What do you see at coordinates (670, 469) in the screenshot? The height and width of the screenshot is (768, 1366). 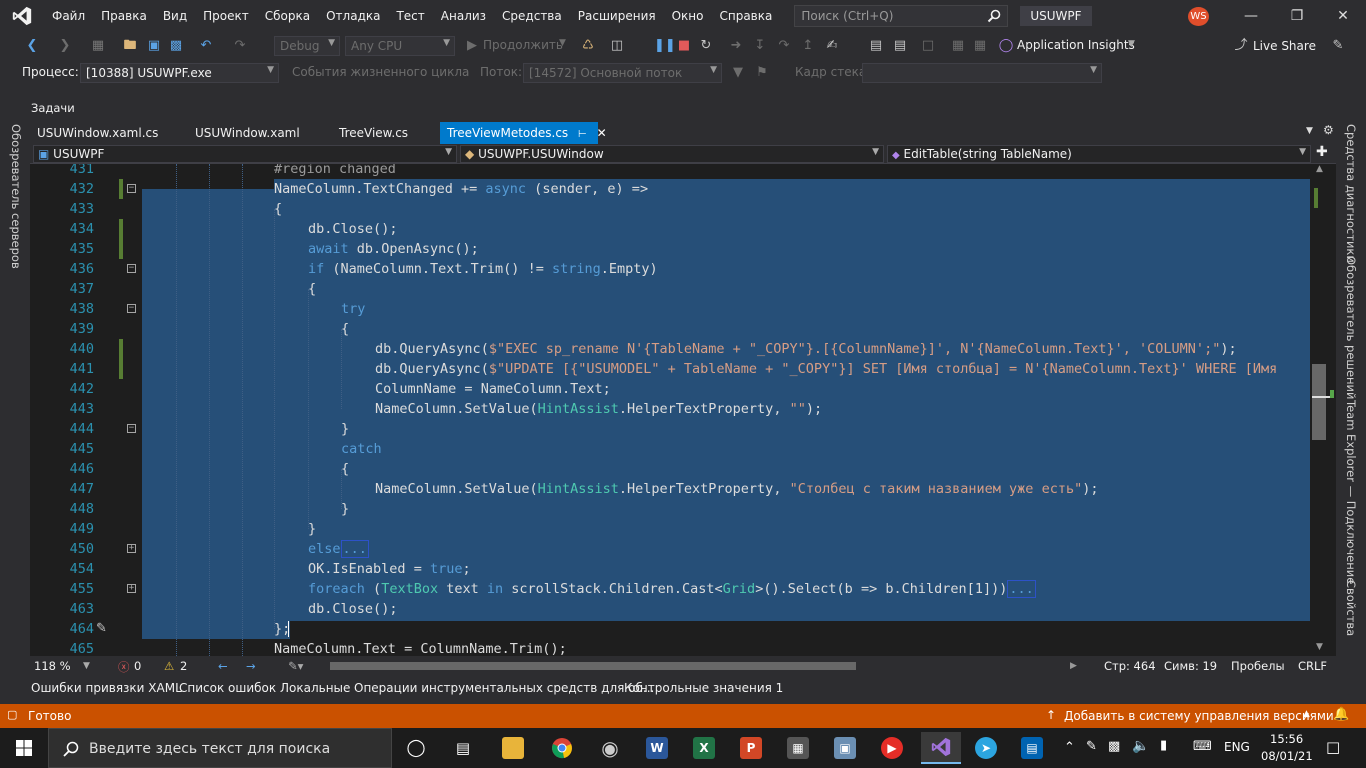 I see `code-line: 446 {` at bounding box center [670, 469].